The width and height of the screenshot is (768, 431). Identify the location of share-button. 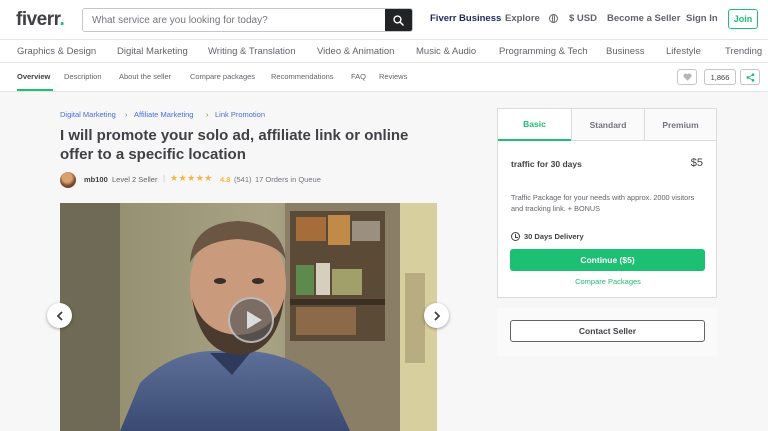
(750, 77).